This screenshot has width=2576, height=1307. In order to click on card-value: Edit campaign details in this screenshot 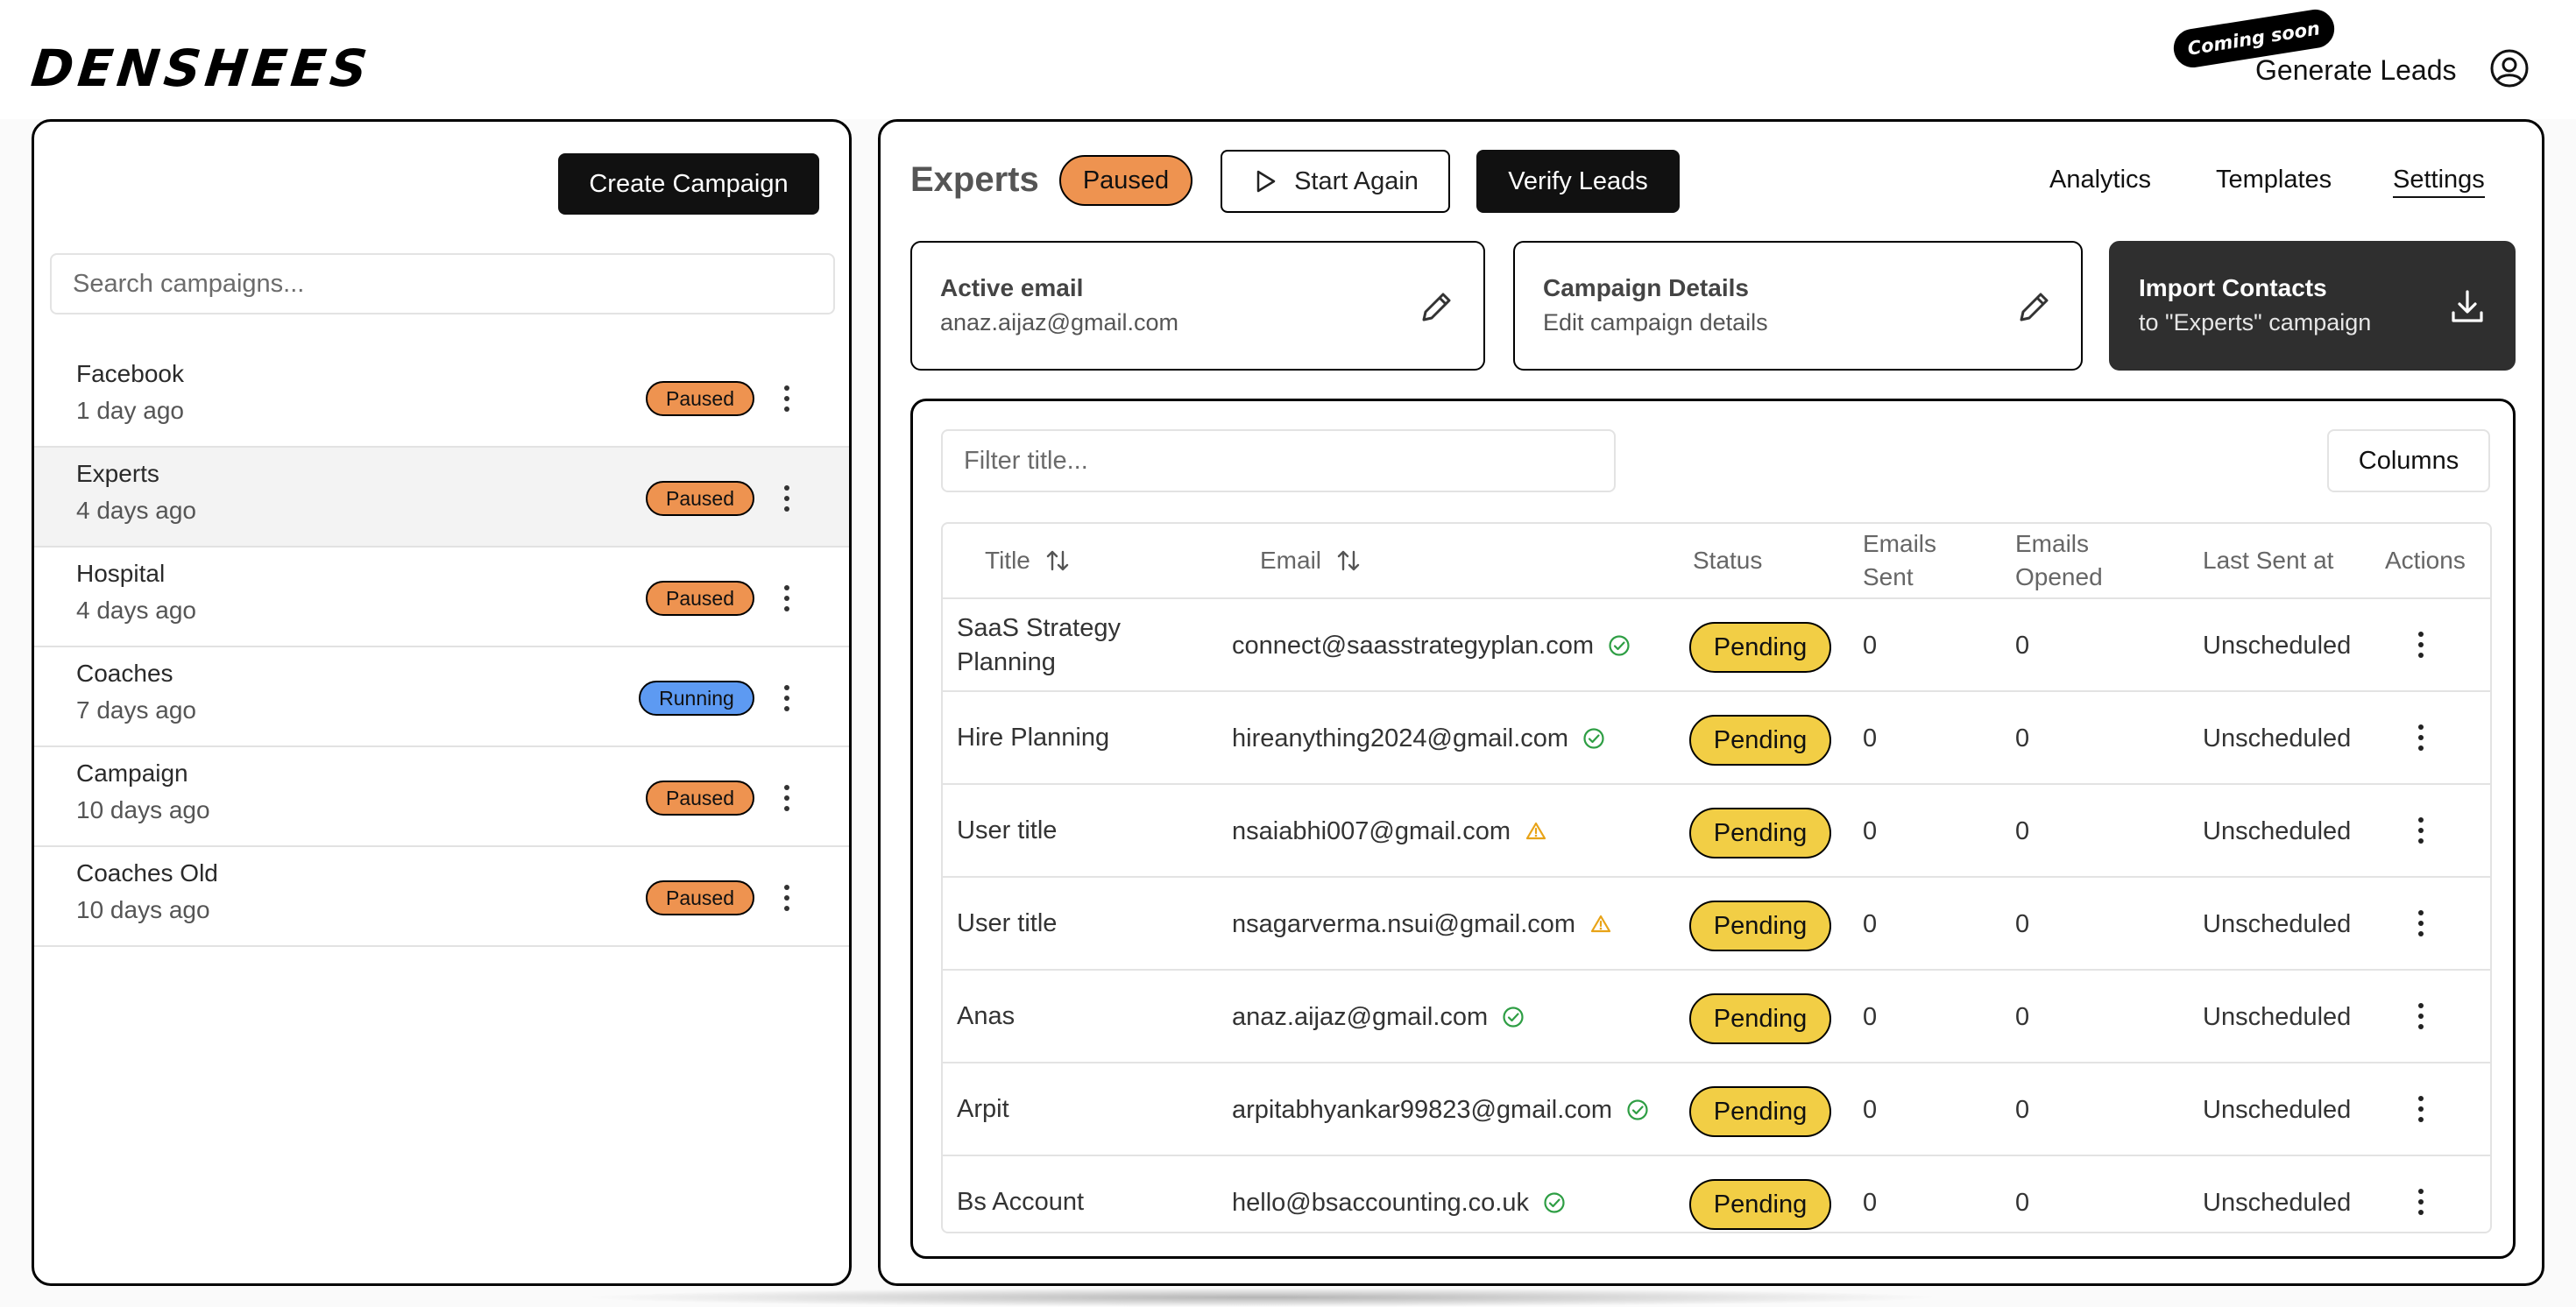, I will do `click(1655, 322)`.